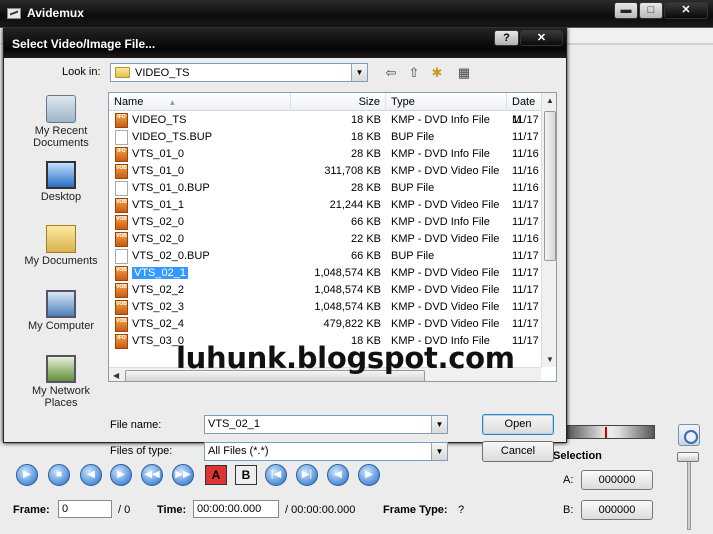 The height and width of the screenshot is (534, 713). What do you see at coordinates (325, 154) in the screenshot?
I see `file-row: IFO VTS_01_0 28 KB KMP - DVD Info File 11/16` at bounding box center [325, 154].